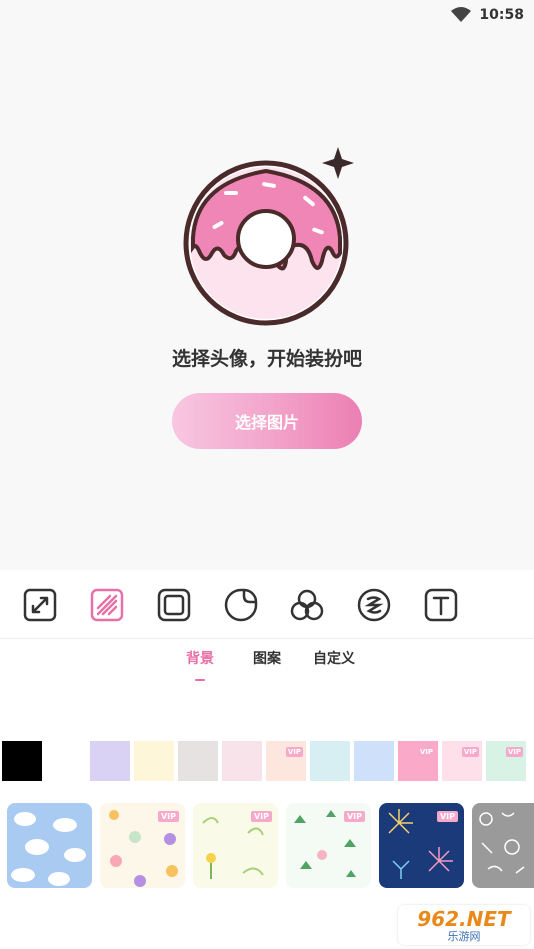 This screenshot has width=534, height=949. I want to click on swatch-9: VIP, so click(418, 761).